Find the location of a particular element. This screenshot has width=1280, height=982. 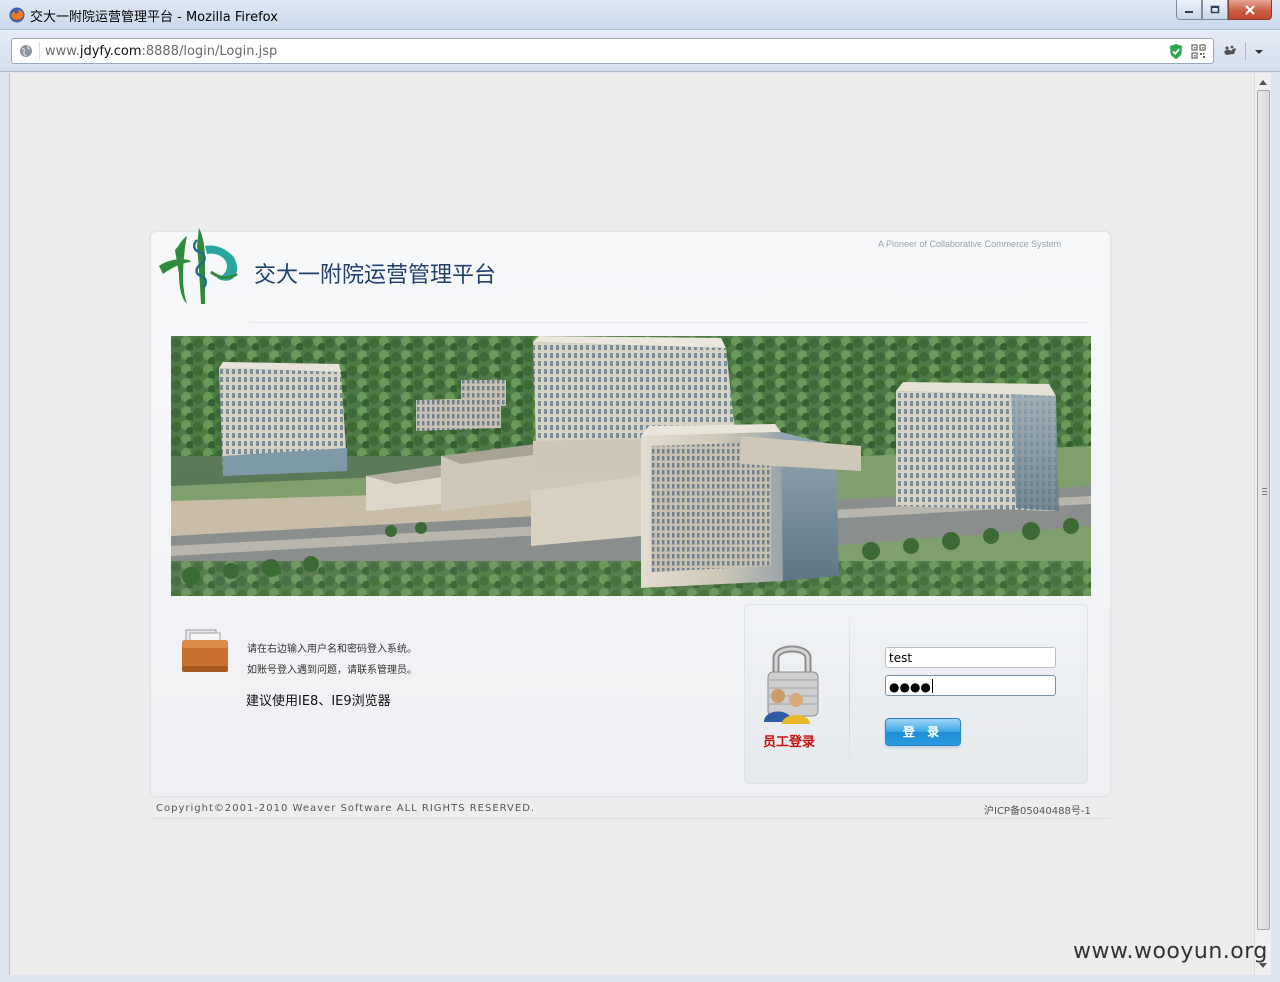

briefcase-icon is located at coordinates (205, 650).